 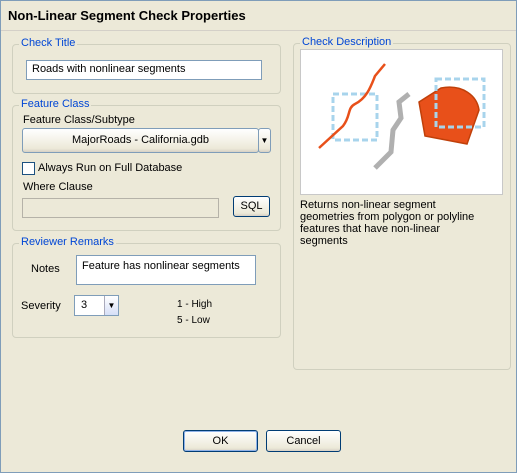 I want to click on feature-class-selected: MajorRoads - California.gdb, so click(x=140, y=140).